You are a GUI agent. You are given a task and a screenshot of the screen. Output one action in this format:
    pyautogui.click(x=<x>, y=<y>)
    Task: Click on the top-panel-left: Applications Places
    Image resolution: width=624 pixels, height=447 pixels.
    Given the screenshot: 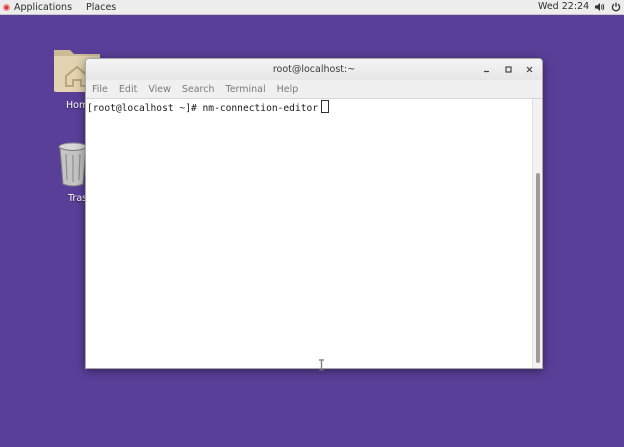 What is the action you would take?
    pyautogui.click(x=59, y=7)
    